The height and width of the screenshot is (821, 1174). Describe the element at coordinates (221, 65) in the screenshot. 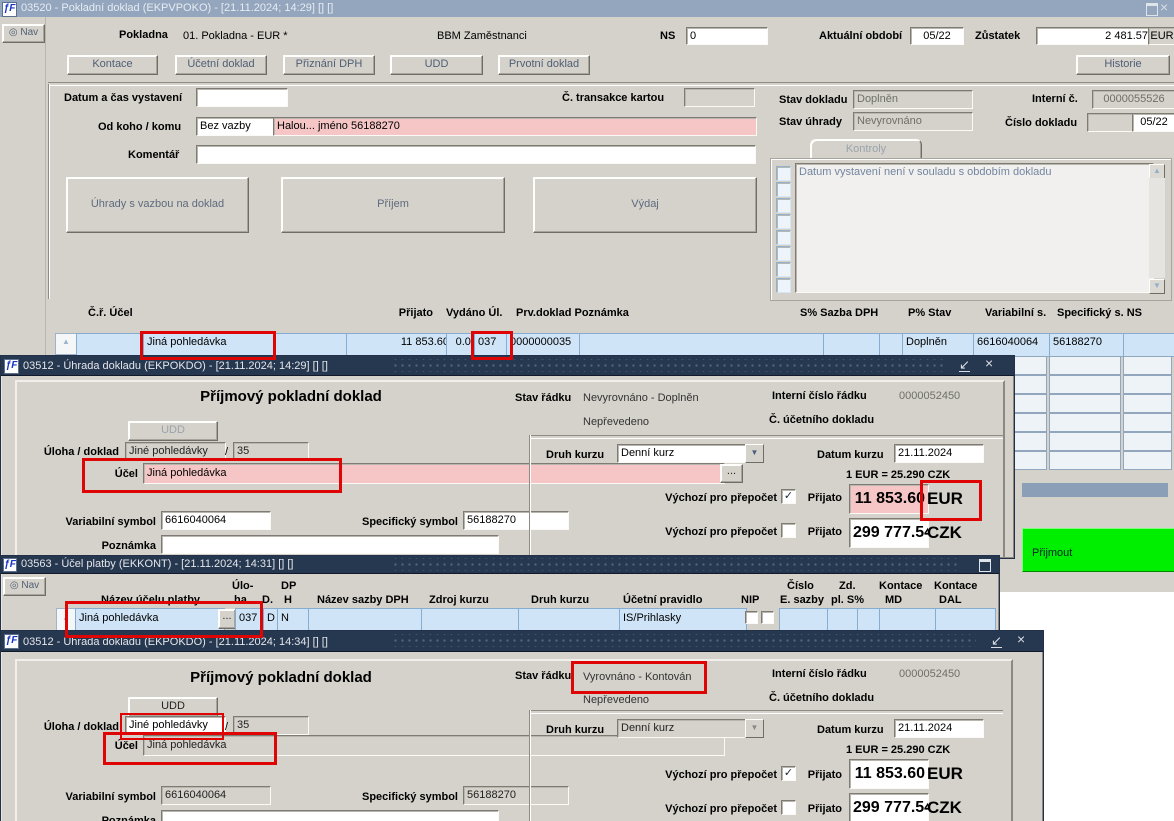

I see `ucetni-doklad-button: Účetní doklad` at that location.